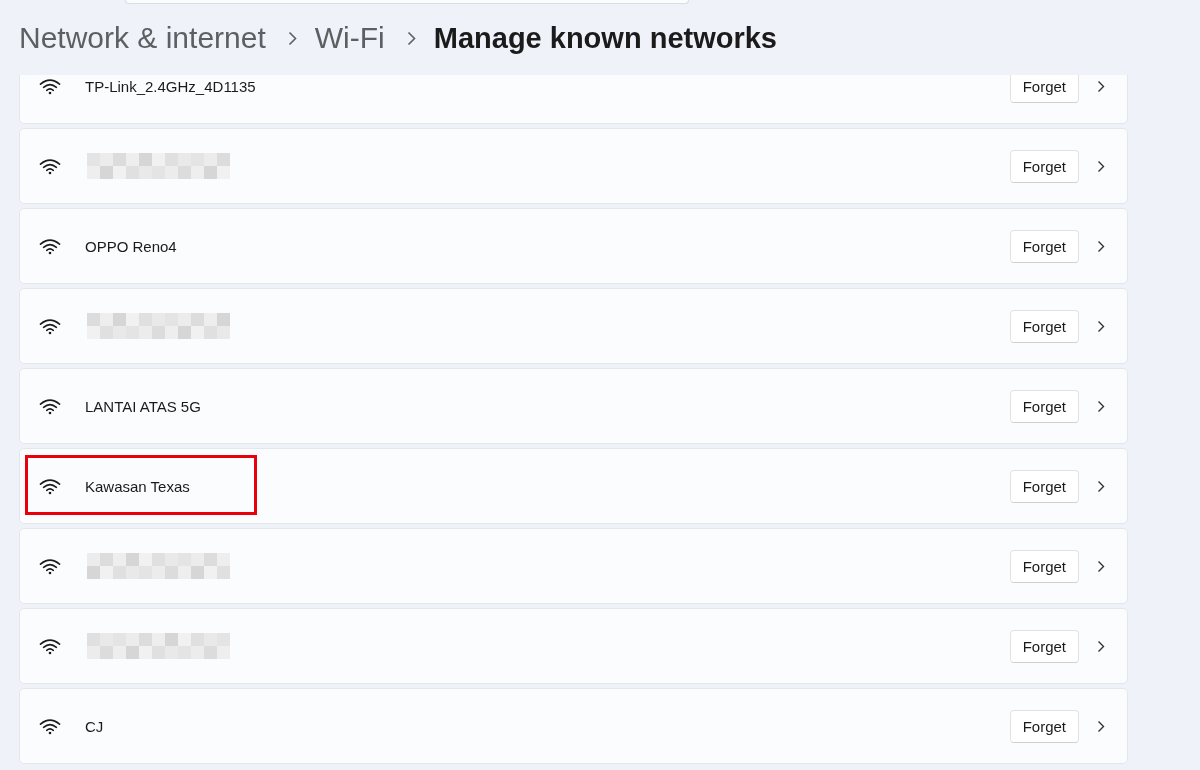  Describe the element at coordinates (573, 726) in the screenshot. I see `network-row: CJ Forget` at that location.